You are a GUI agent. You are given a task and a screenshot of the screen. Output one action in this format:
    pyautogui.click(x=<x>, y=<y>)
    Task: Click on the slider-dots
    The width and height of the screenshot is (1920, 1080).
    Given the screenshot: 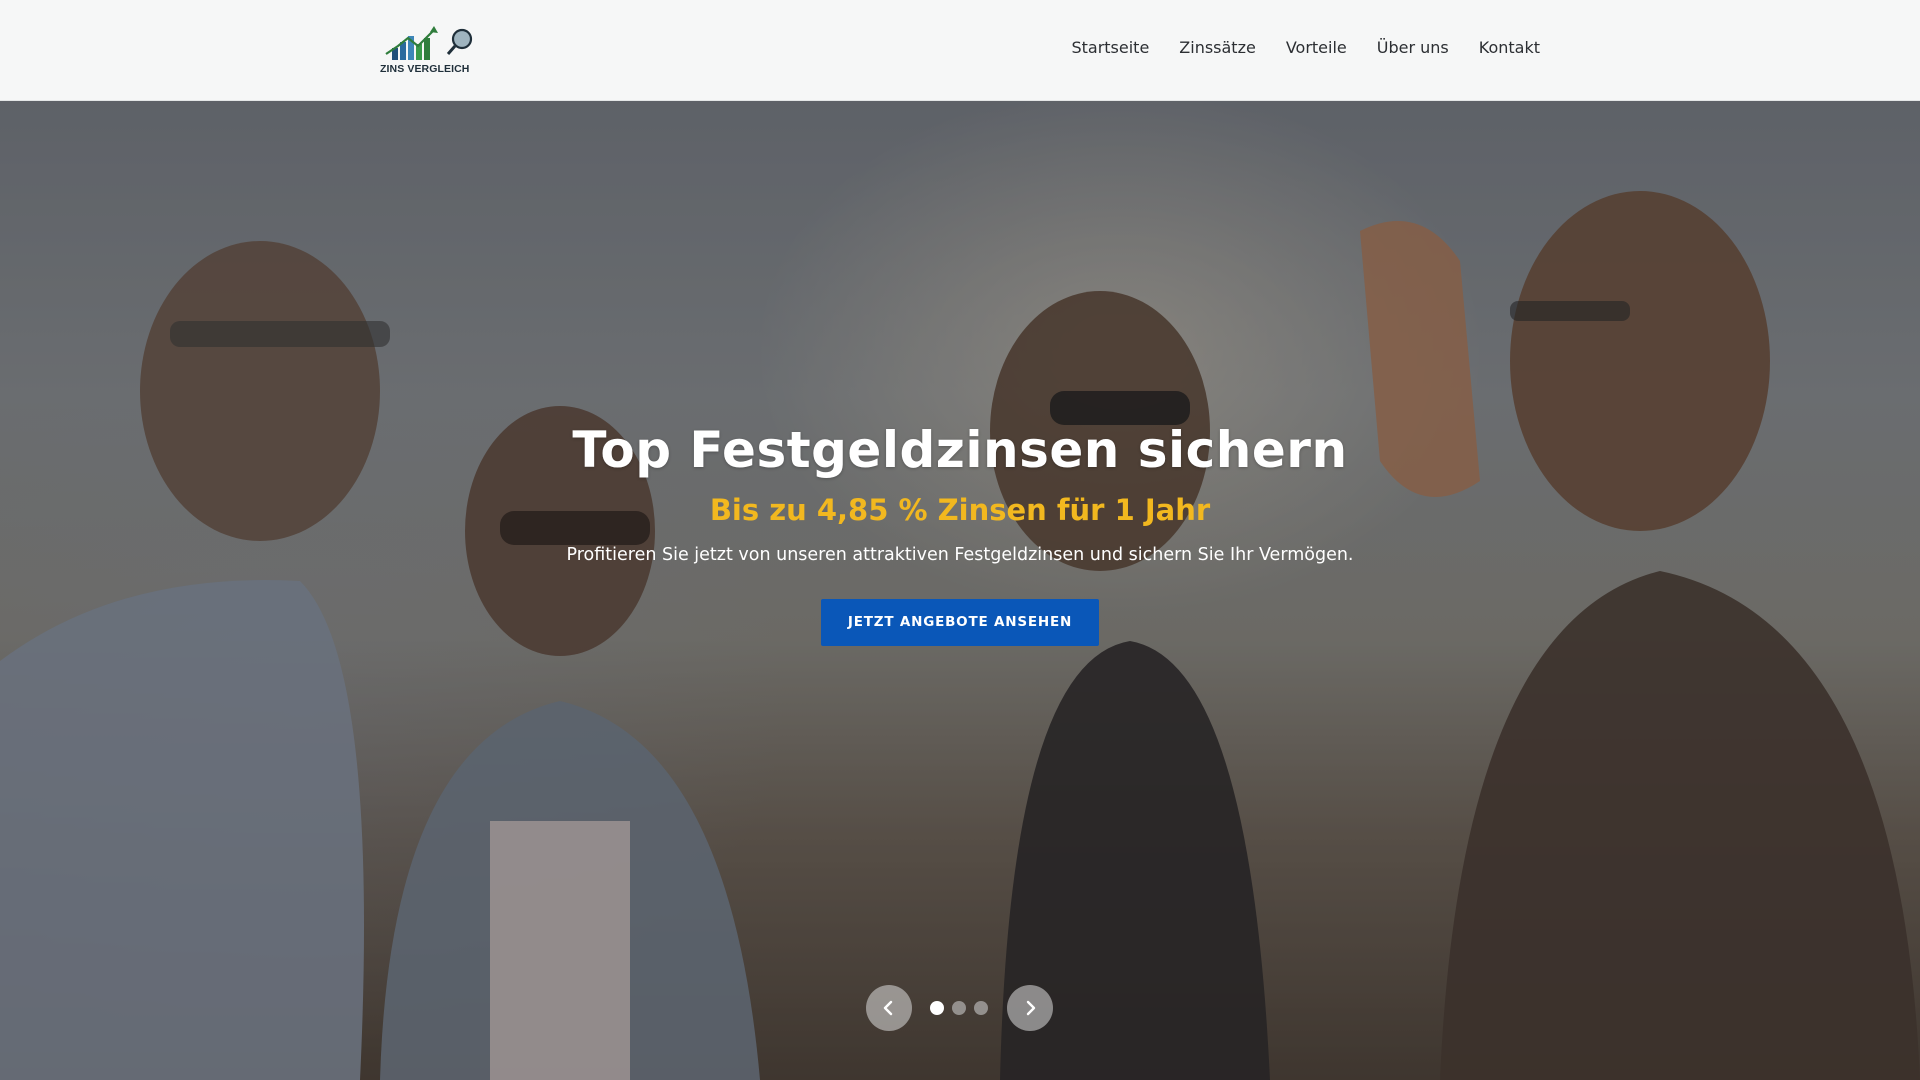 What is the action you would take?
    pyautogui.click(x=959, y=1008)
    